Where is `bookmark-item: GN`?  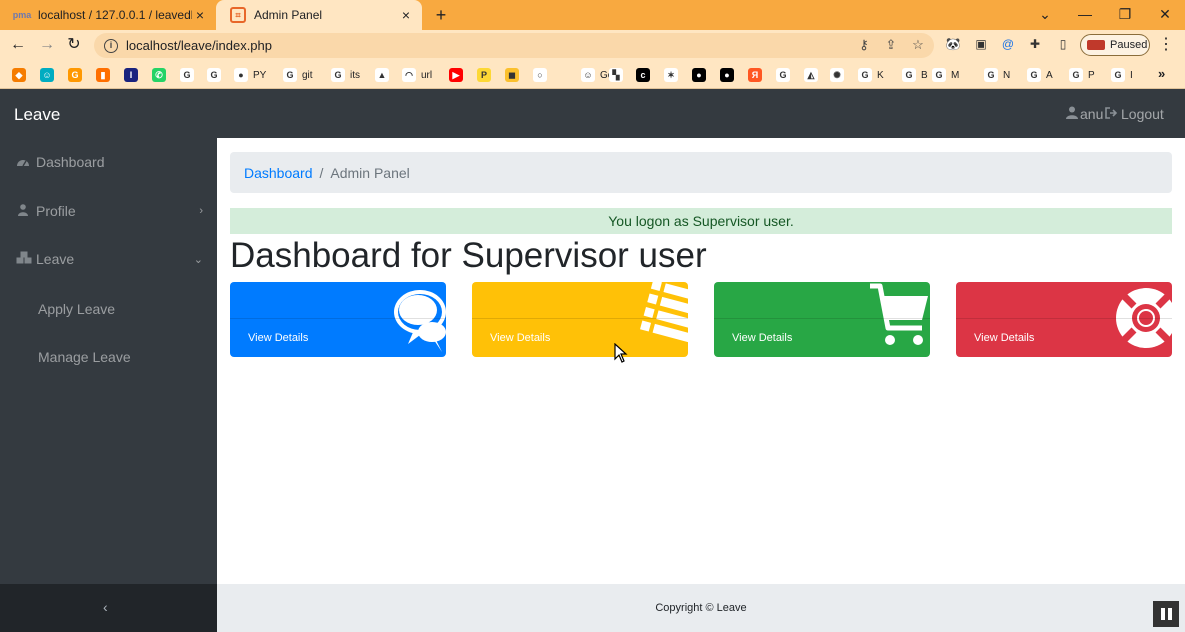
bookmark-item: GN is located at coordinates (997, 75).